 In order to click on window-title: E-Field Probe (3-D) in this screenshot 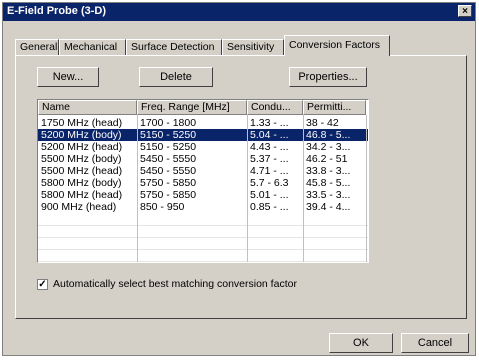, I will do `click(57, 11)`.